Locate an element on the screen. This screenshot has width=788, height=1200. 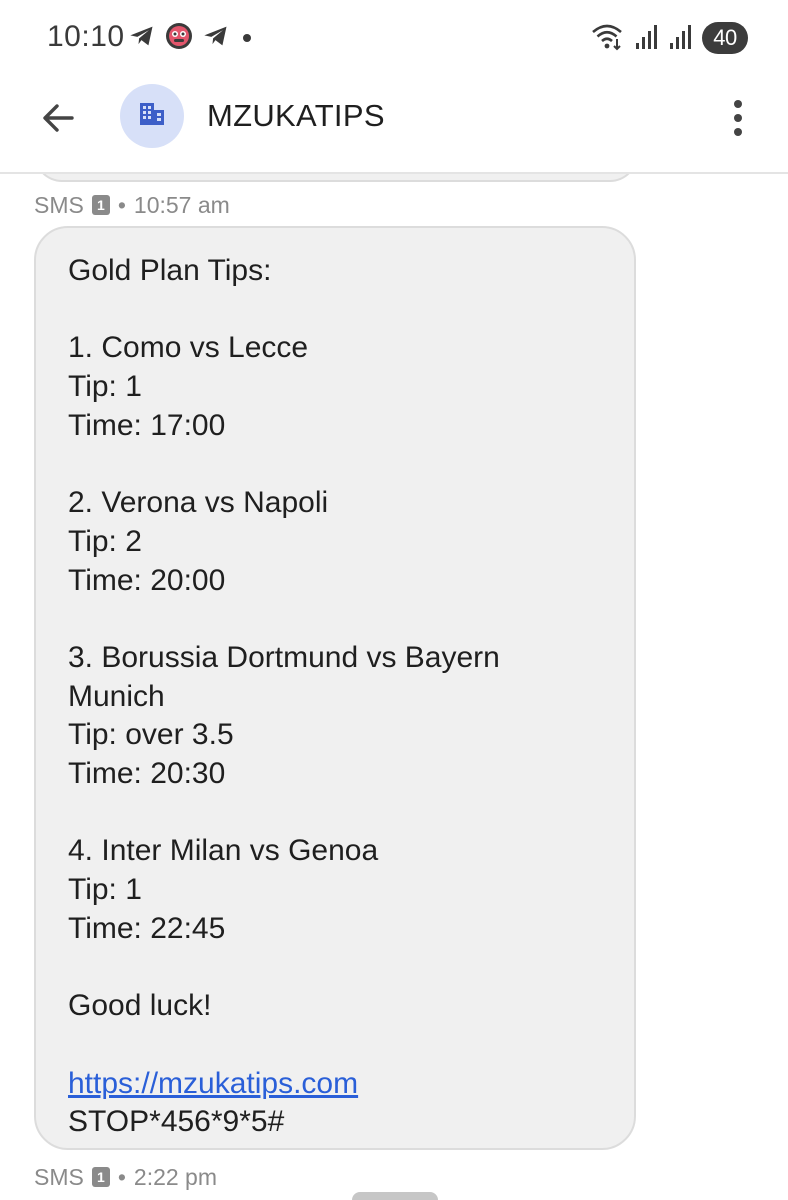
status-time: 10:10 is located at coordinates (86, 36).